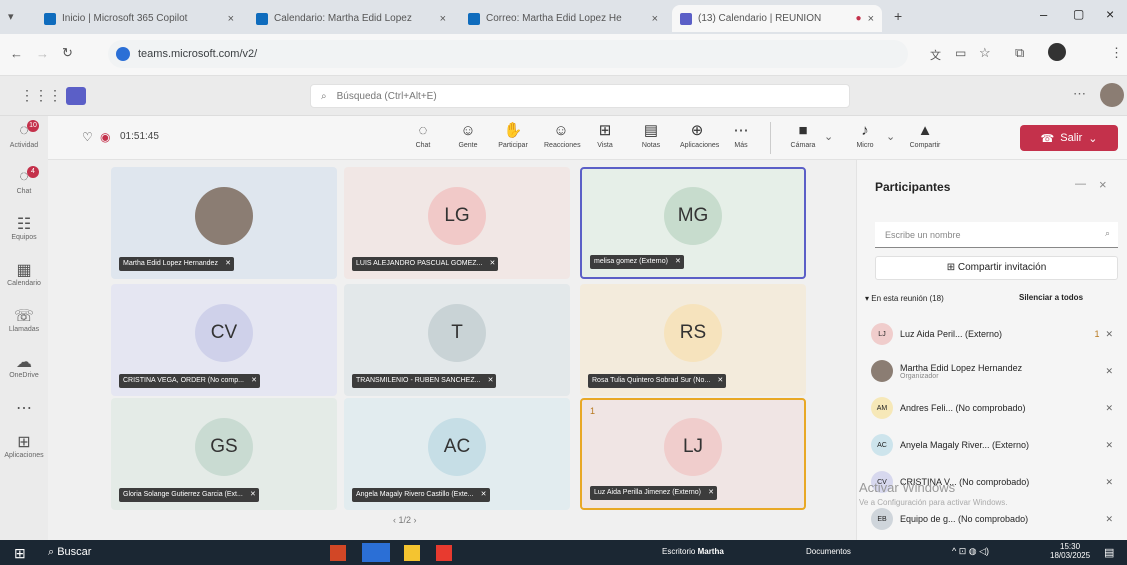 The image size is (1127, 565). I want to click on participant-search-input: Escribe un nombre ⌕, so click(996, 235).